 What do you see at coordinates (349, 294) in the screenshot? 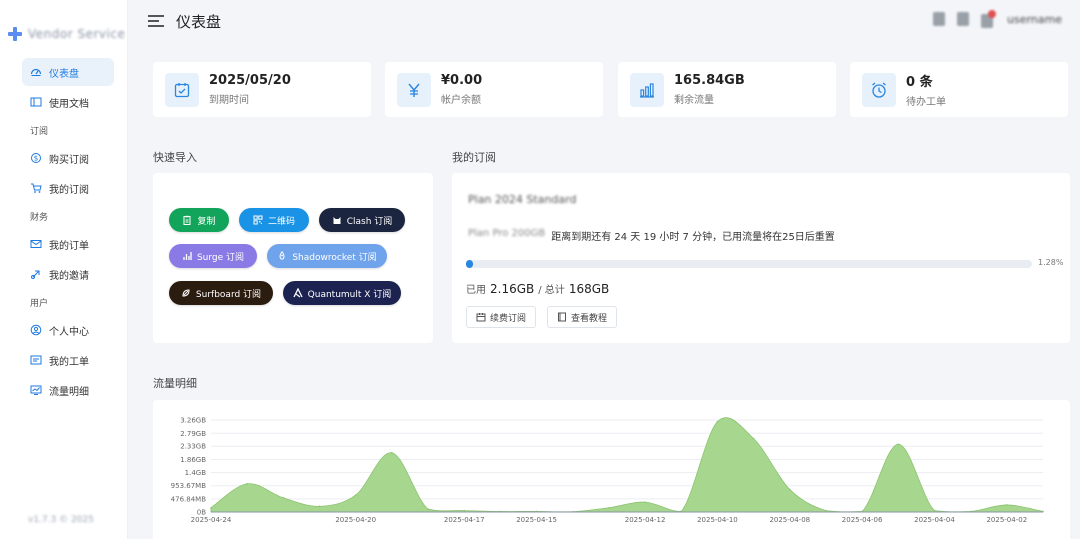
I see `import-button-label: Quantumult X 订阅` at bounding box center [349, 294].